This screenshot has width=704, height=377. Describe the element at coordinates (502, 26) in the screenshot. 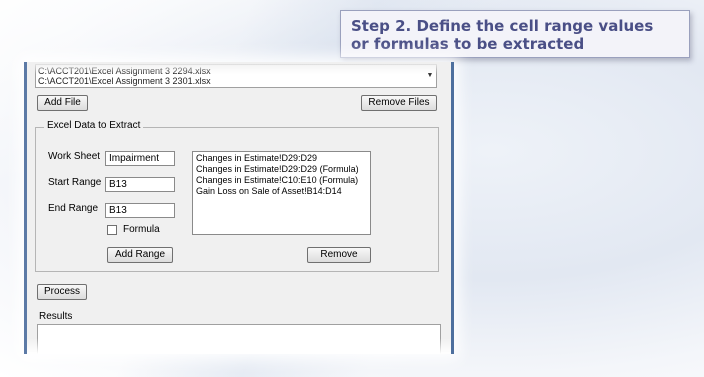

I see `callout-line-1: Step 2. Define the cell range values` at that location.